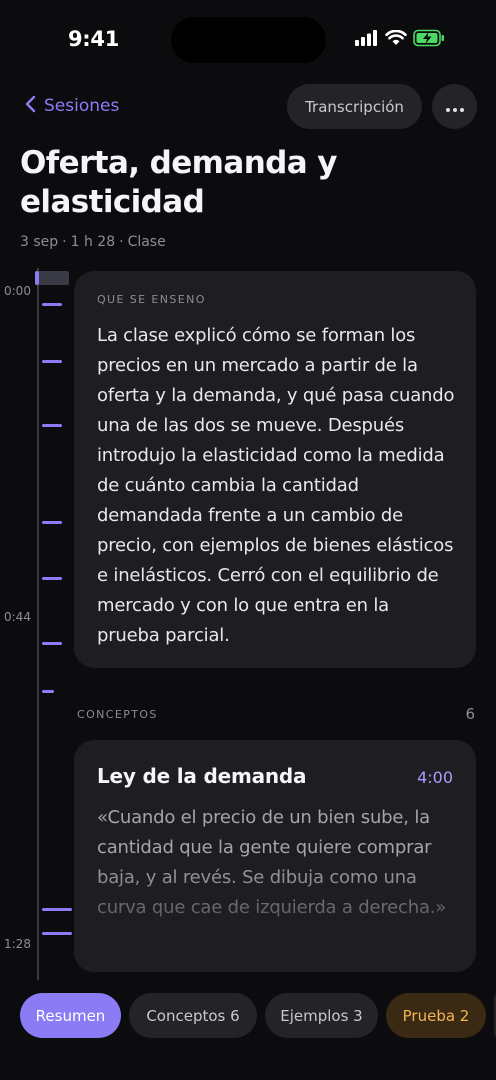 The image size is (496, 1080). What do you see at coordinates (435, 777) in the screenshot?
I see `concept-timestamp: 4:00` at bounding box center [435, 777].